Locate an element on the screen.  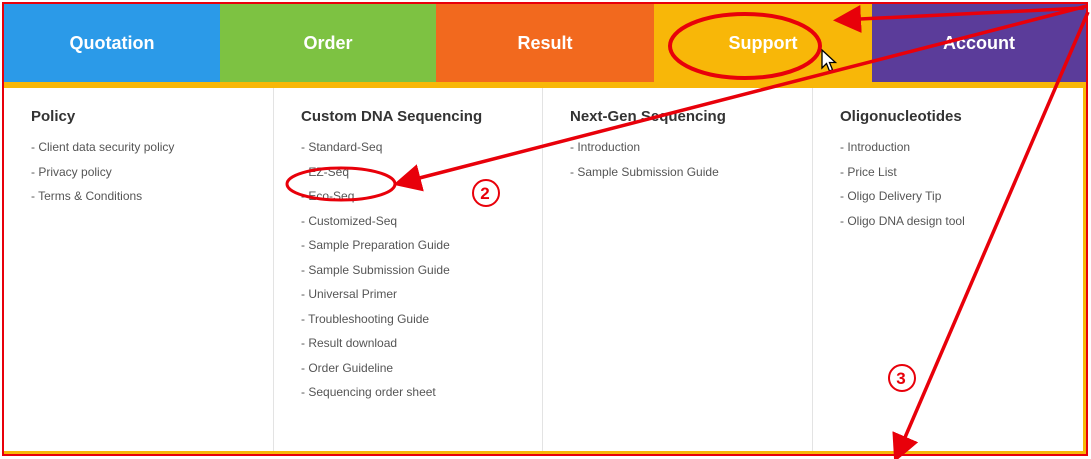
menu-link: Terms & Conditions is located at coordinates (152, 200).